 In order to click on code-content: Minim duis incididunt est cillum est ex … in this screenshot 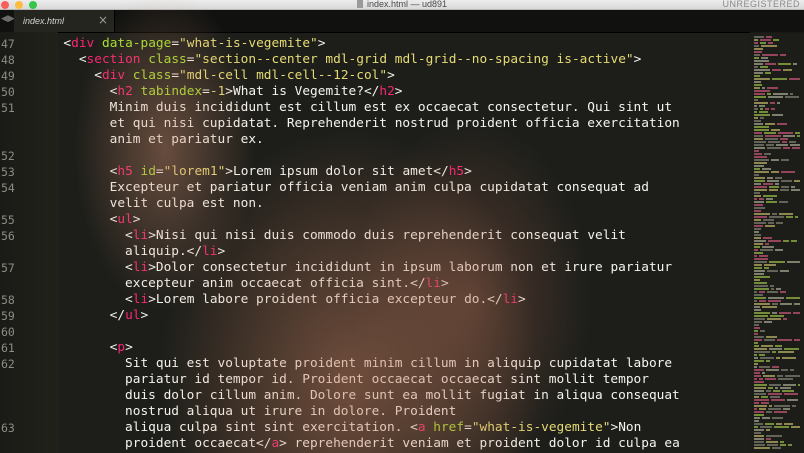, I will do `click(360, 108)`.